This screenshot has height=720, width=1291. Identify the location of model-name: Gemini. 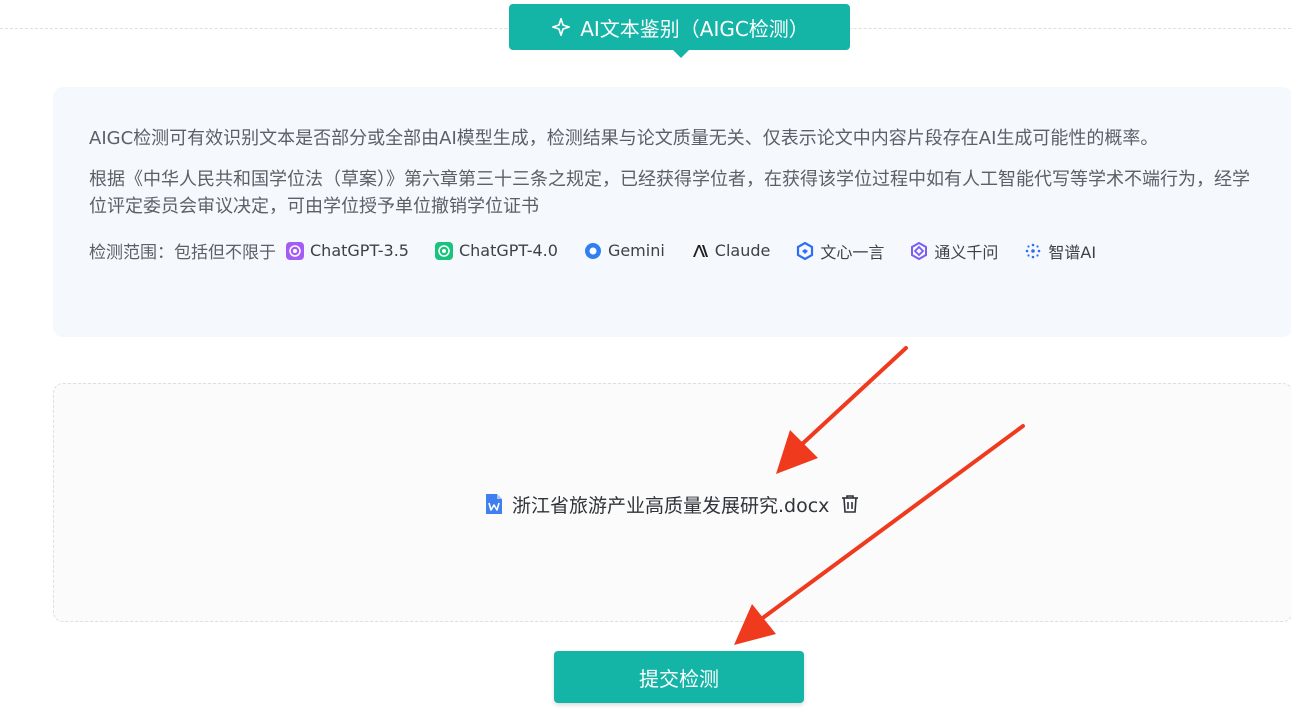
(636, 250).